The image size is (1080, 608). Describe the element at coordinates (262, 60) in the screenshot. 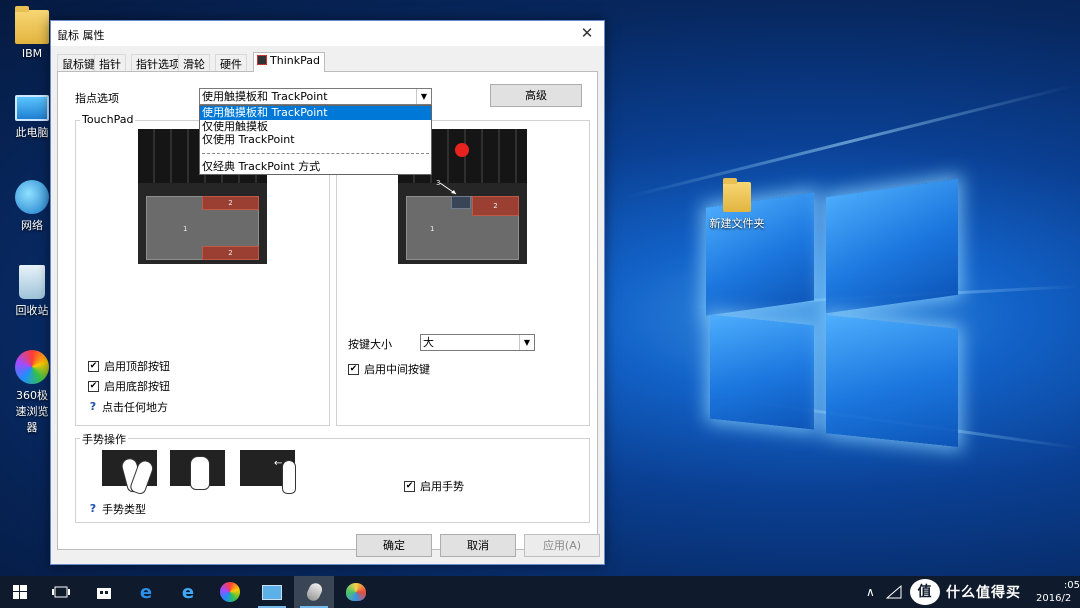

I see `thinkpad-icon` at that location.